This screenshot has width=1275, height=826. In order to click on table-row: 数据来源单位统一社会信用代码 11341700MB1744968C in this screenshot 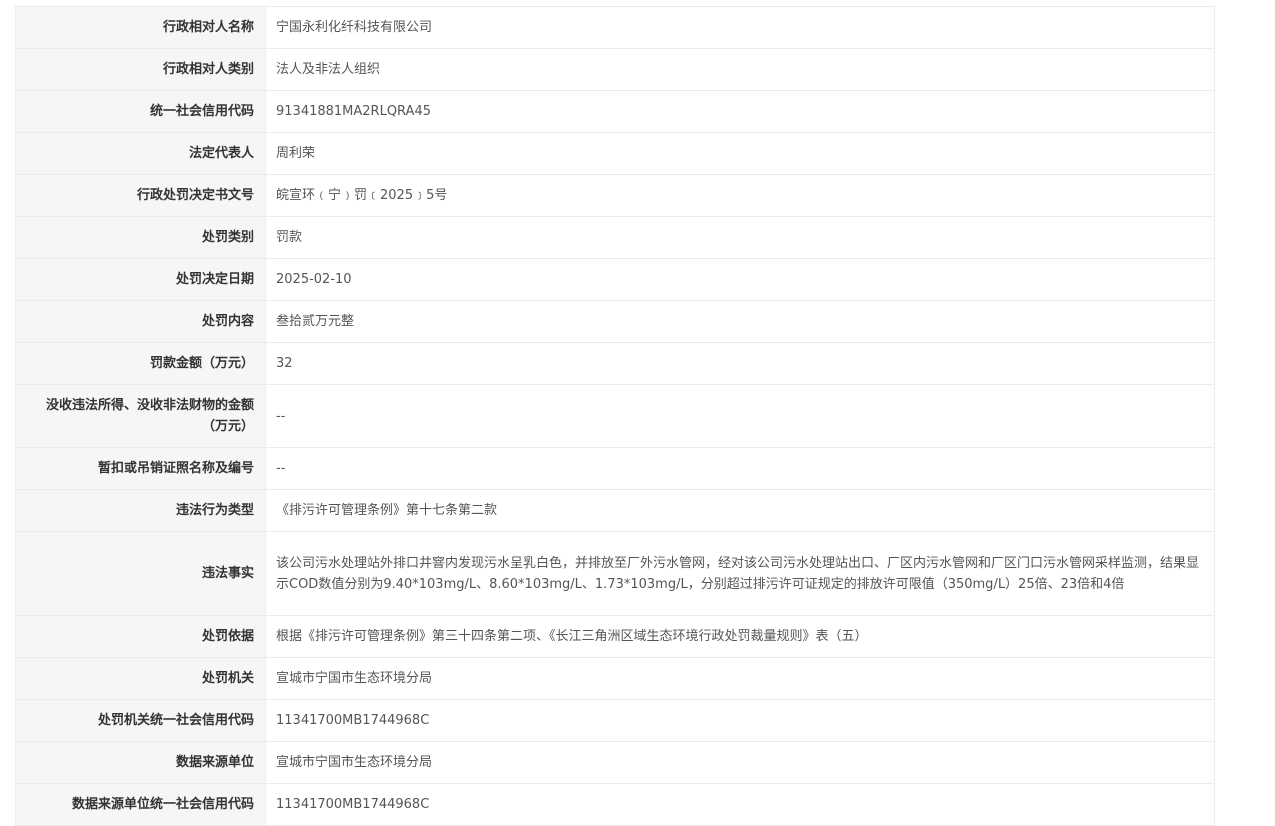, I will do `click(615, 804)`.